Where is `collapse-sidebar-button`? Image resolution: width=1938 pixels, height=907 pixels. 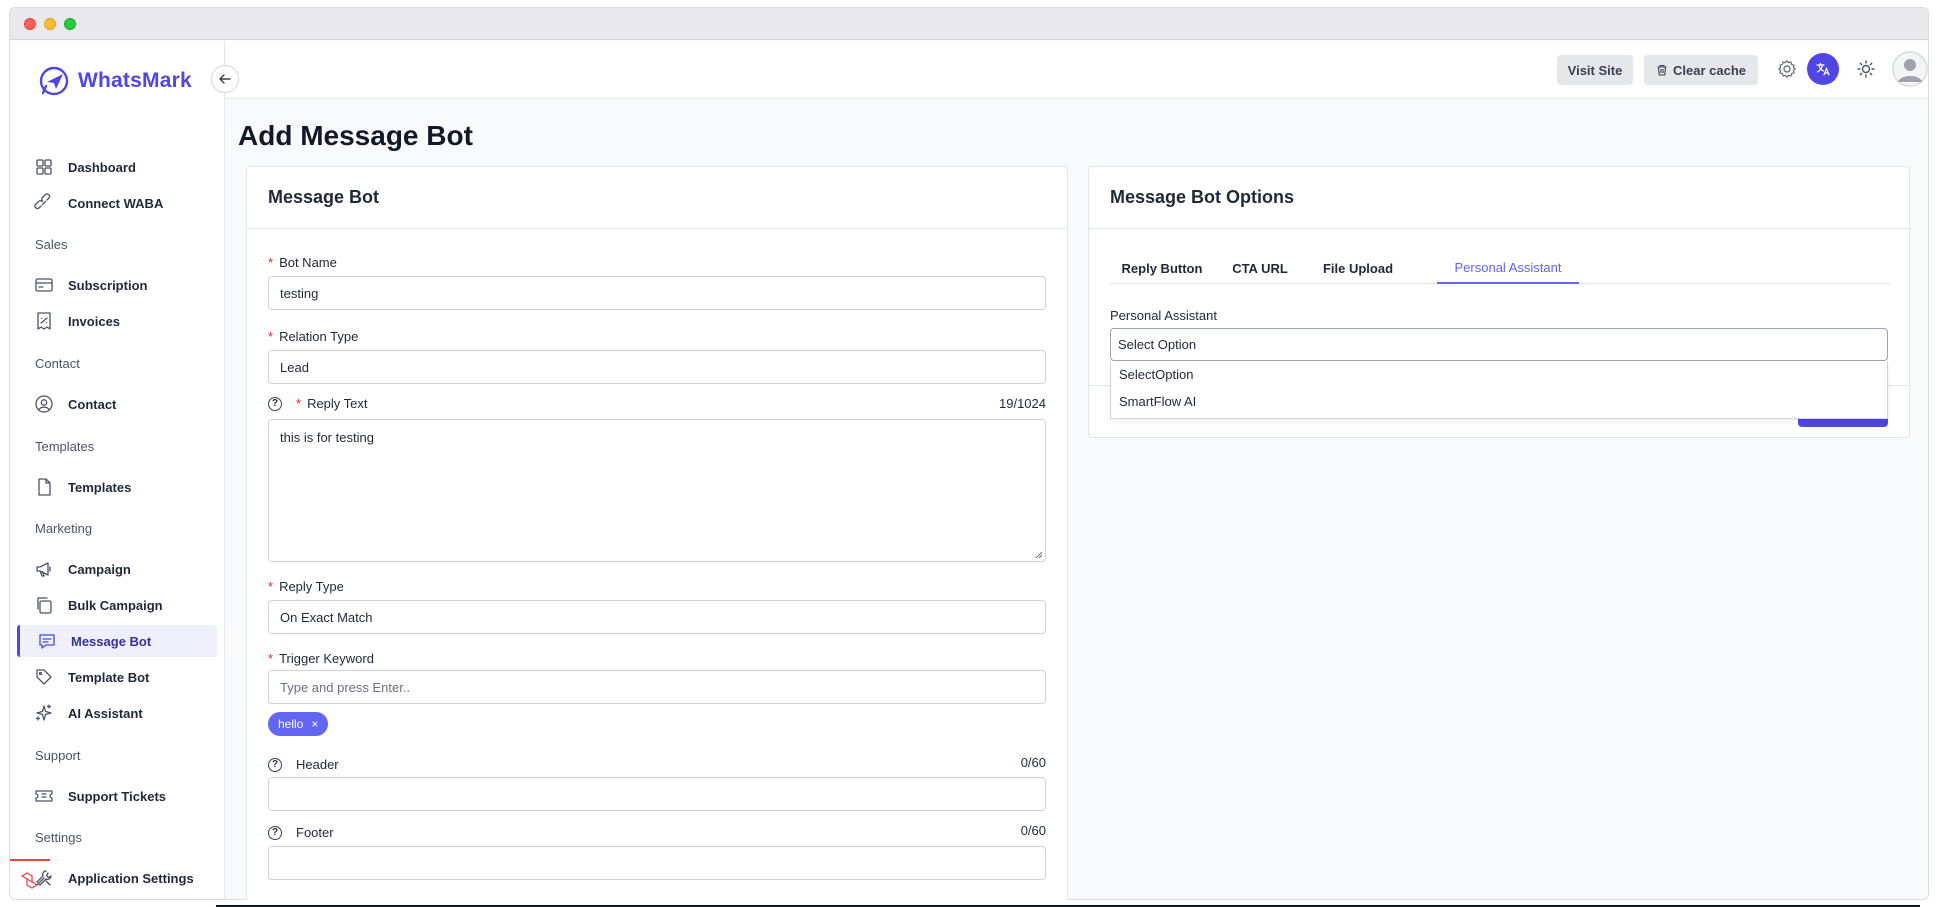
collapse-sidebar-button is located at coordinates (225, 79).